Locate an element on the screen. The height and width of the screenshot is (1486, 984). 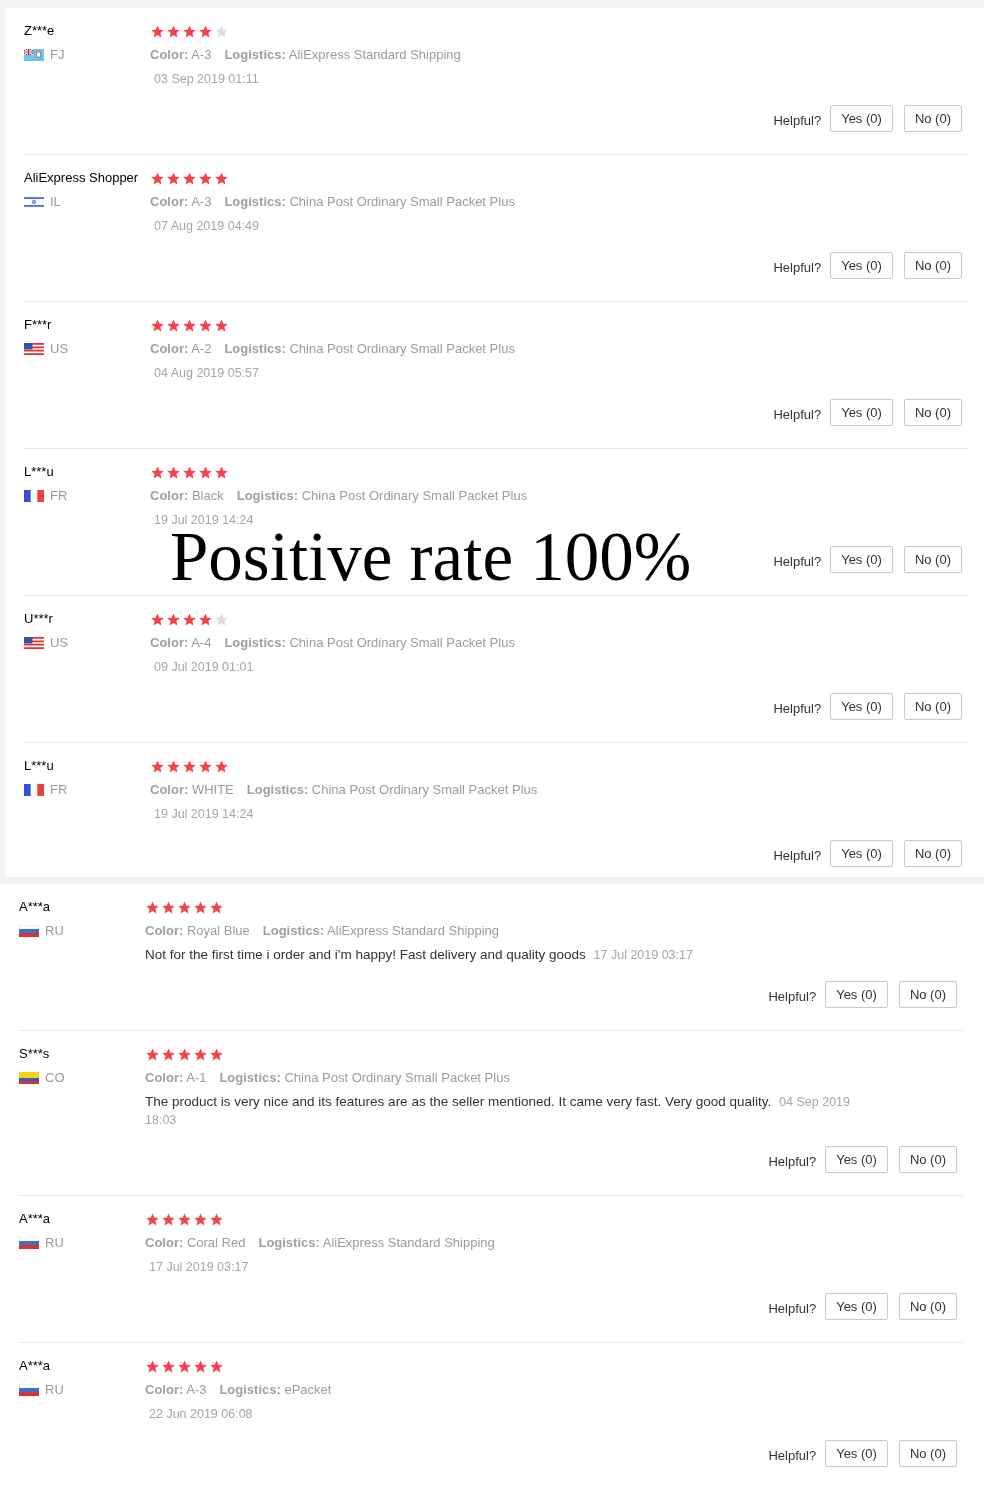
review-date: 22 Jun 2019 06:08 is located at coordinates (200, 1414).